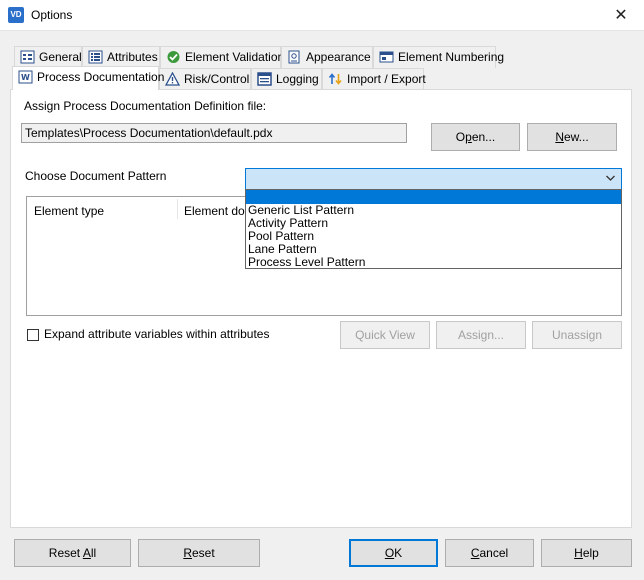 The height and width of the screenshot is (580, 644). I want to click on tab-risk-control-label: Risk/Control, so click(217, 79).